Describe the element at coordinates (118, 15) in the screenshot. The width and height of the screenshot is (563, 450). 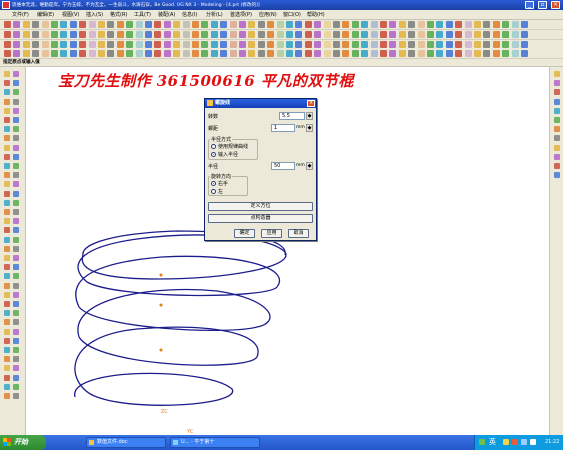
I see `menu-format: 格式(R)` at that location.